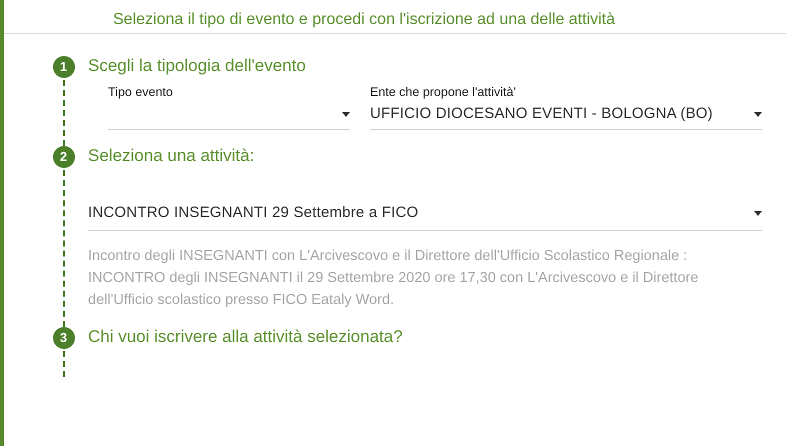 Image resolution: width=786 pixels, height=446 pixels. Describe the element at coordinates (141, 92) in the screenshot. I see `field-label: Tipo evento` at that location.